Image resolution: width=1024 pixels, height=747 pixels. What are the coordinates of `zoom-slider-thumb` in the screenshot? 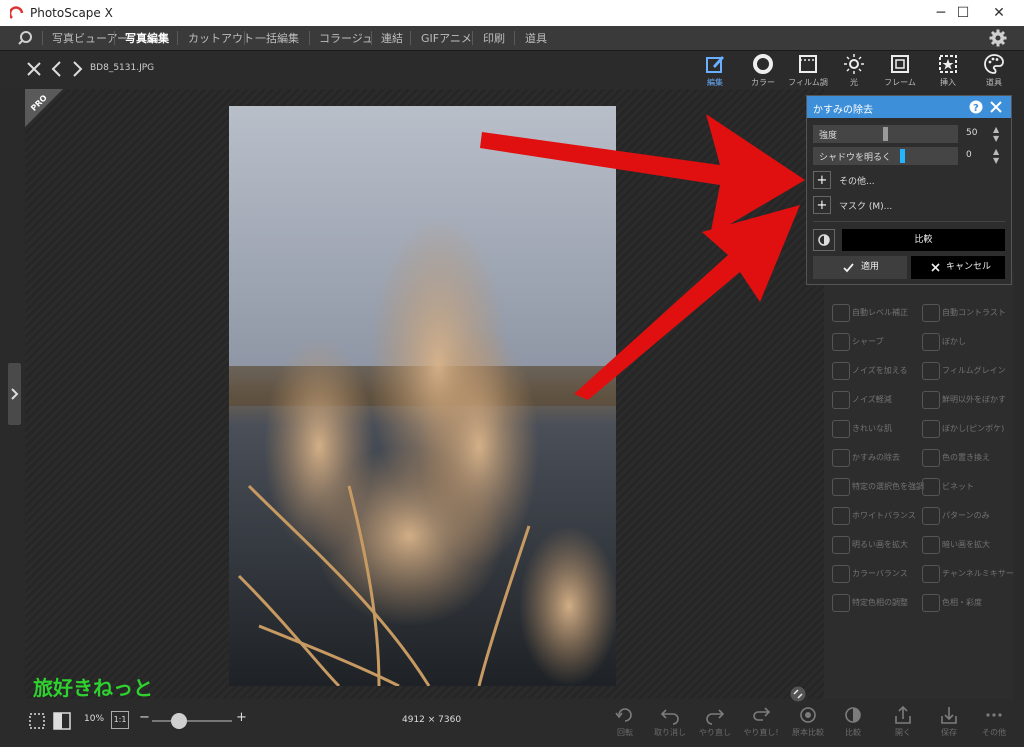 It's located at (179, 721).